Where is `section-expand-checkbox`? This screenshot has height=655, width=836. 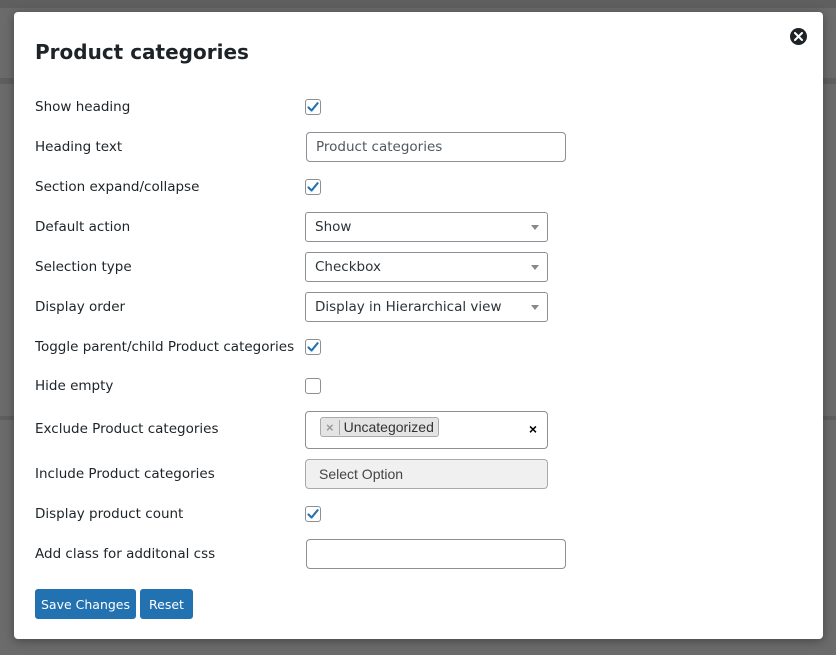
section-expand-checkbox is located at coordinates (313, 187).